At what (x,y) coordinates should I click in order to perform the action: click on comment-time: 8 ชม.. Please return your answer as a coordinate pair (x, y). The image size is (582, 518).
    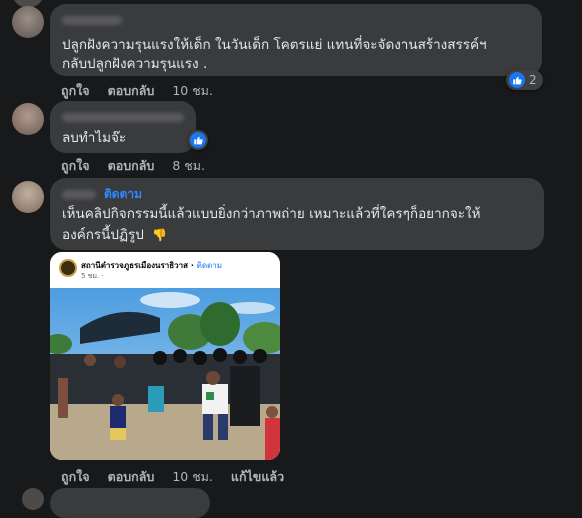
    Looking at the image, I should click on (188, 166).